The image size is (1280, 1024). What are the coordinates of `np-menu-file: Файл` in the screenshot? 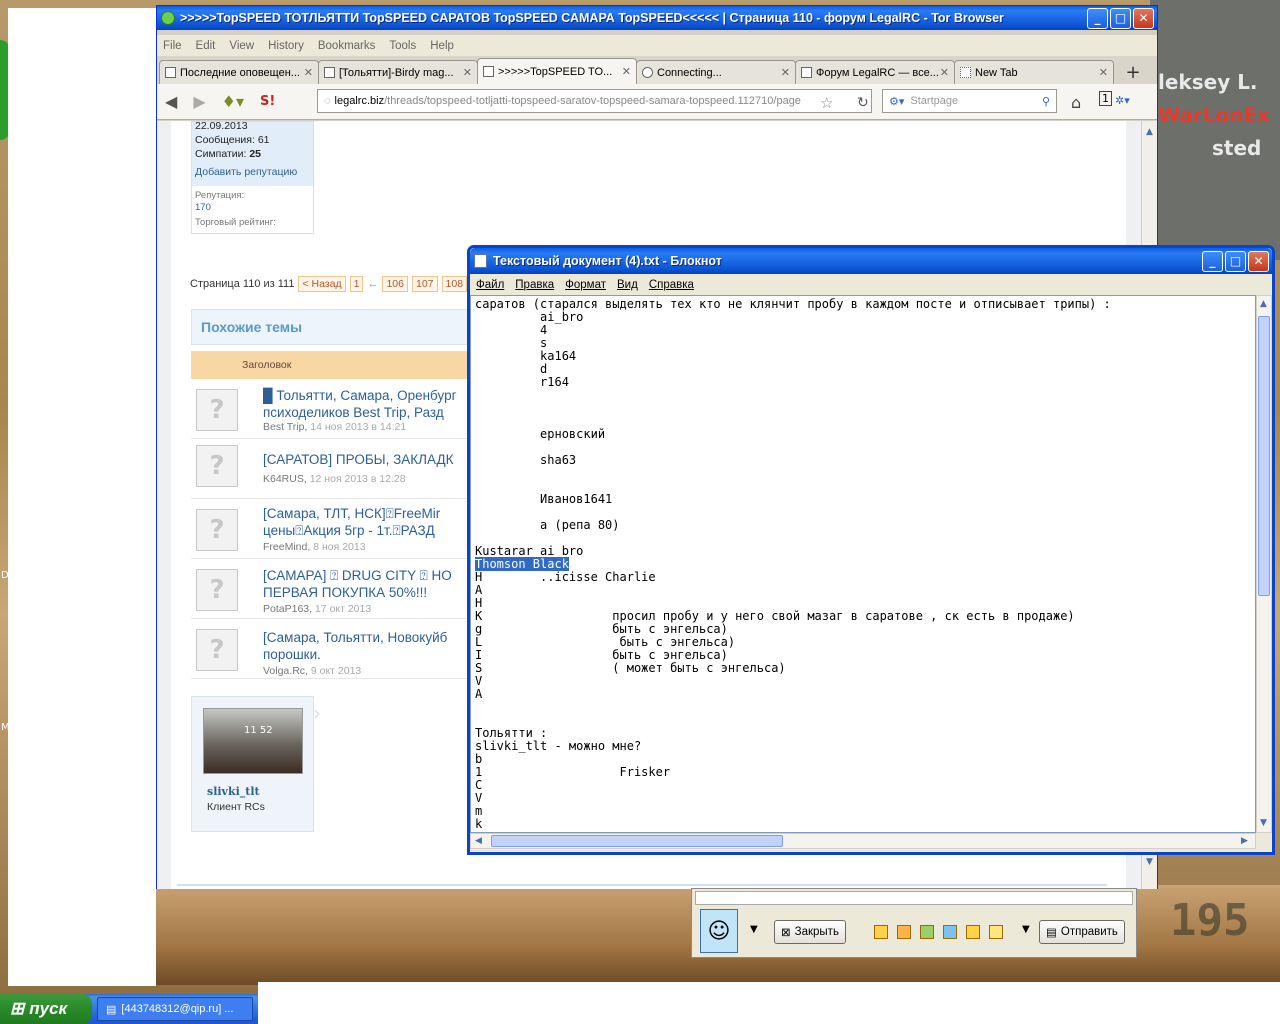 It's located at (490, 285).